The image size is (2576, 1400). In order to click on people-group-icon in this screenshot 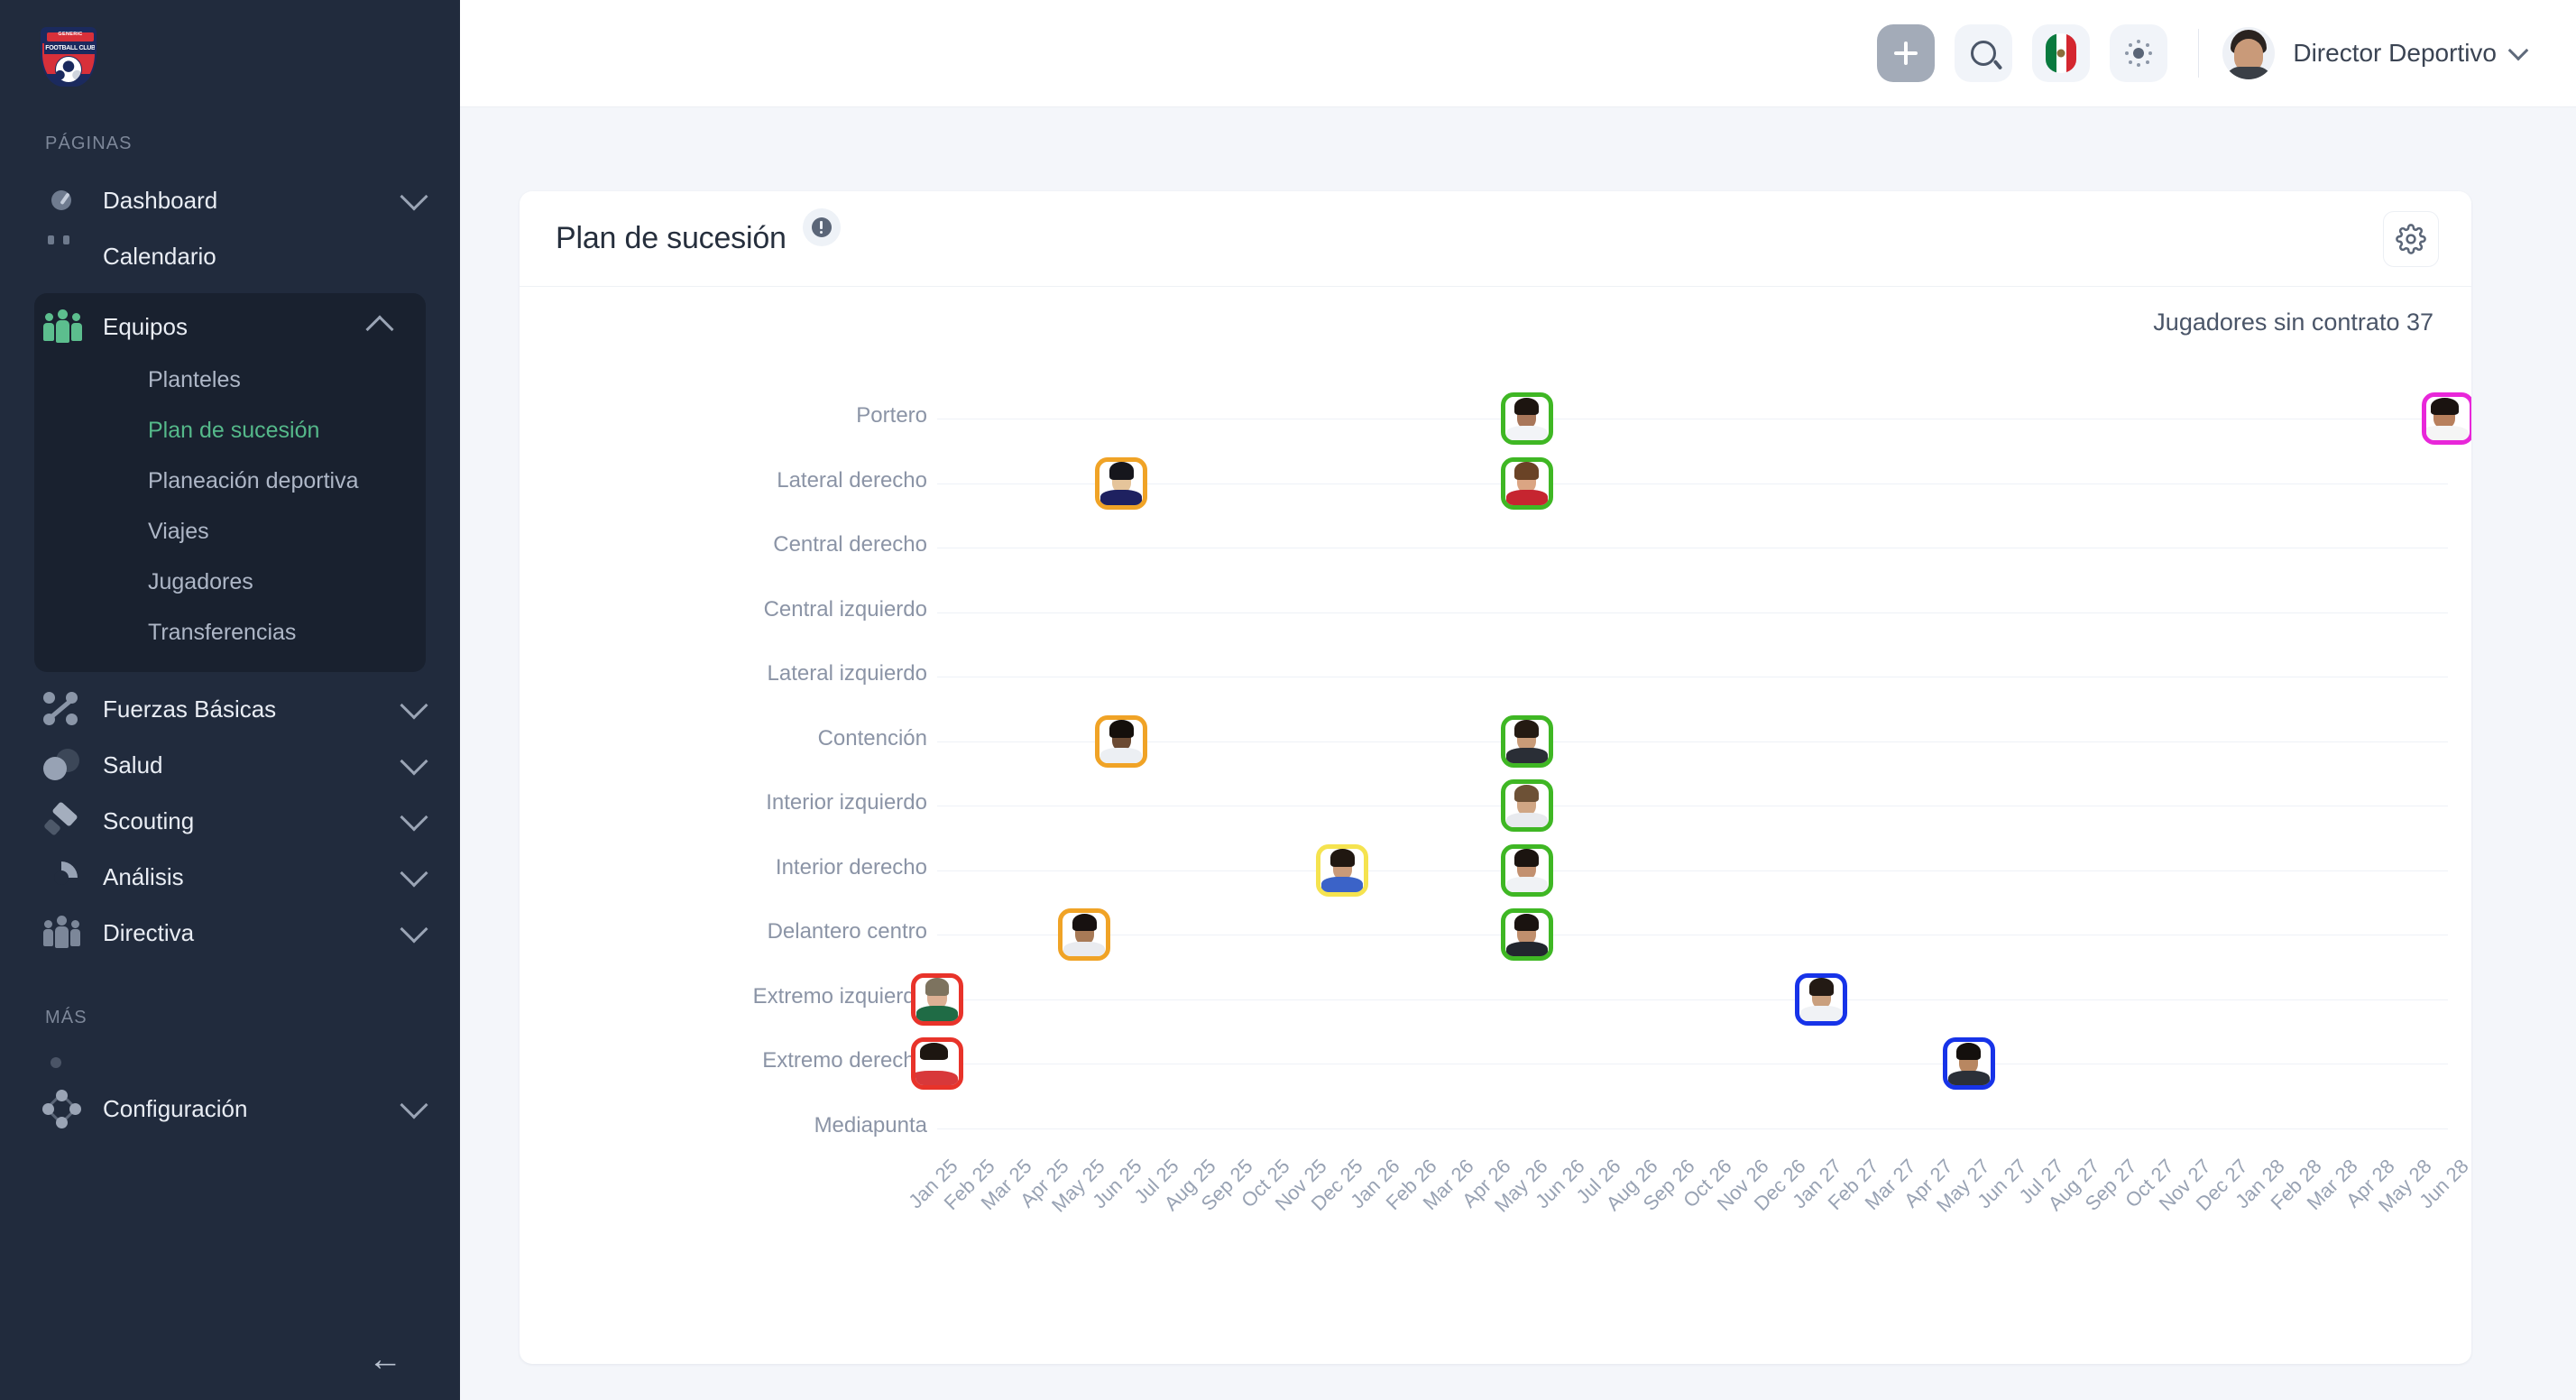, I will do `click(63, 326)`.